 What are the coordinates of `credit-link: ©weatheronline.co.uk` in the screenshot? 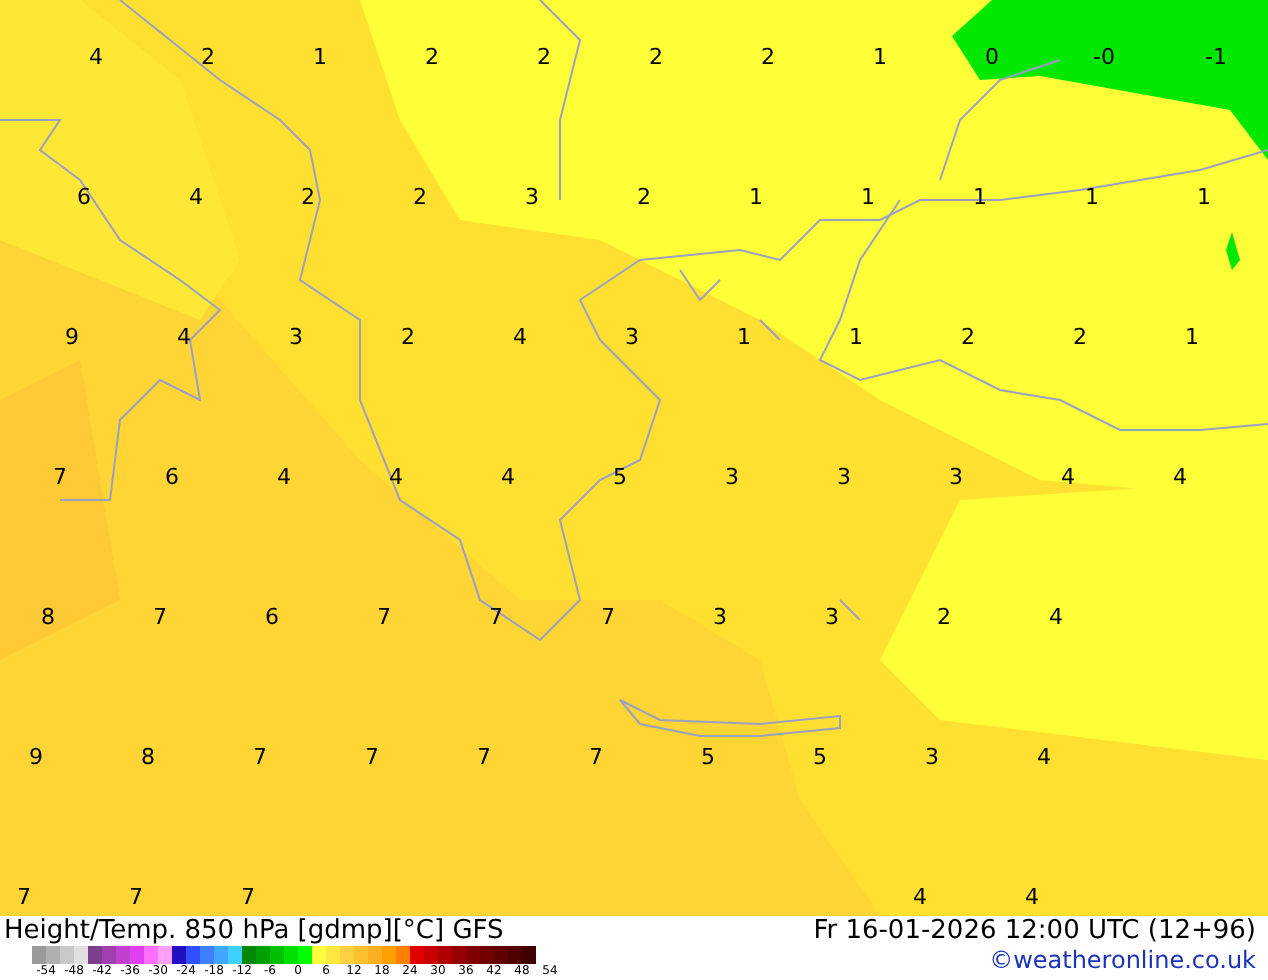 It's located at (1122, 961).